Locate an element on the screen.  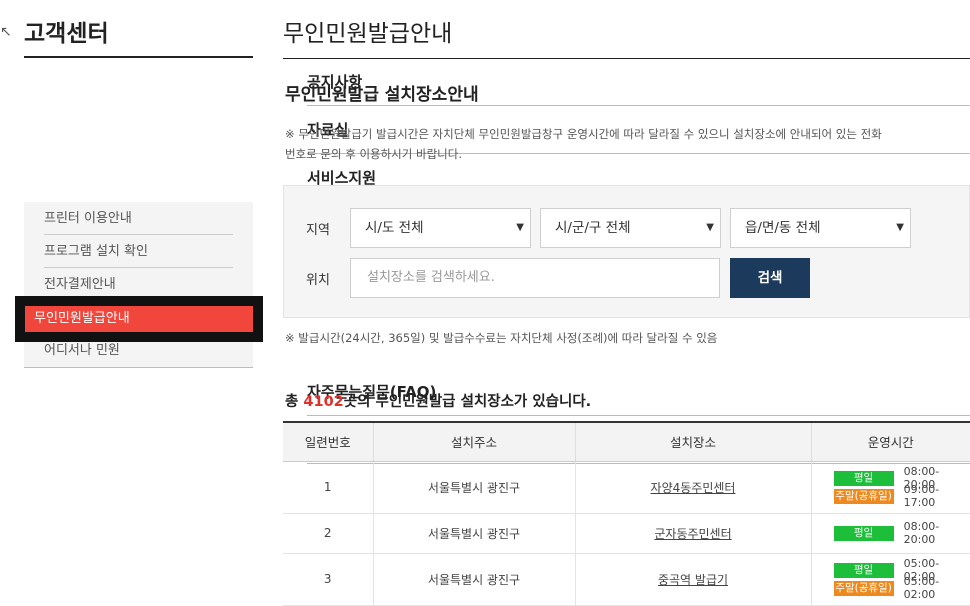
region-label: 지역 is located at coordinates (318, 230).